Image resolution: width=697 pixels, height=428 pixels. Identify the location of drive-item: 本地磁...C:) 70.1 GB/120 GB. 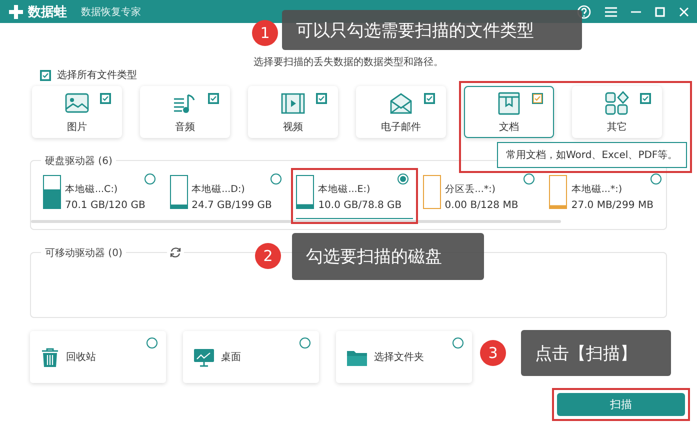
(101, 196).